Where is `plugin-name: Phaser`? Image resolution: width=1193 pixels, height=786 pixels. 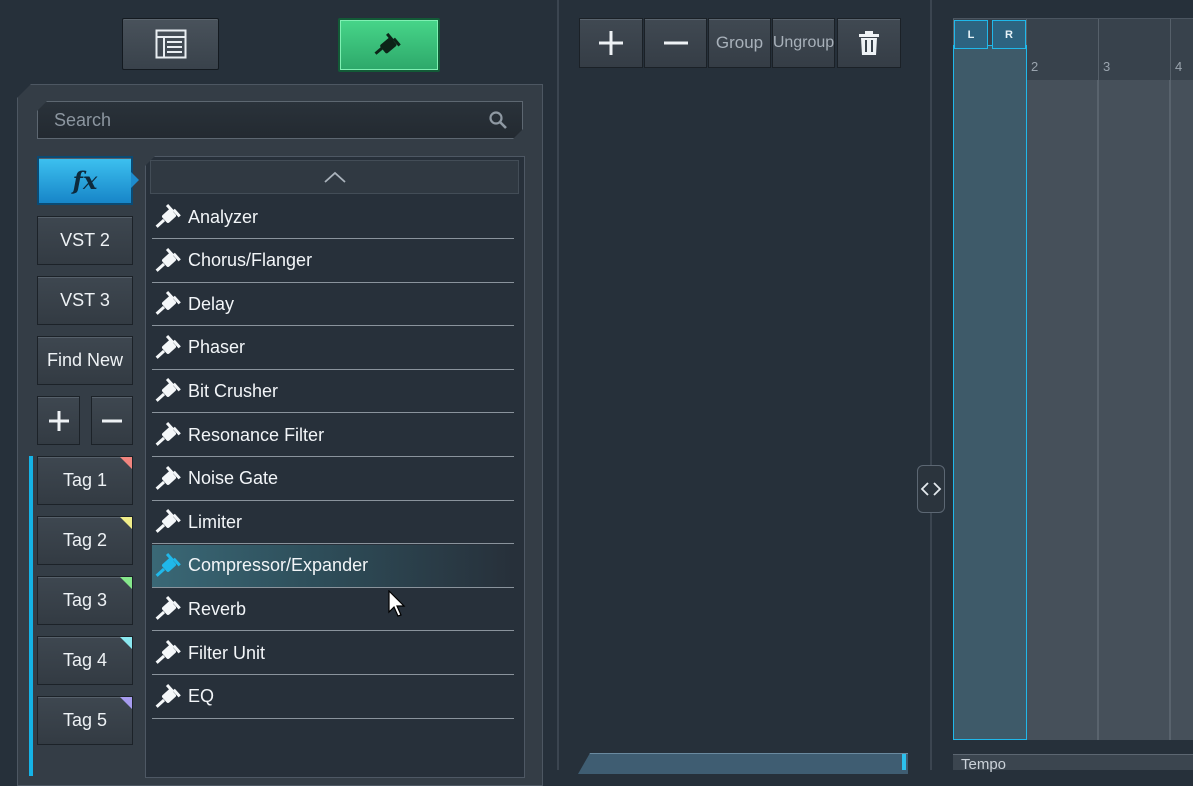 plugin-name: Phaser is located at coordinates (217, 347).